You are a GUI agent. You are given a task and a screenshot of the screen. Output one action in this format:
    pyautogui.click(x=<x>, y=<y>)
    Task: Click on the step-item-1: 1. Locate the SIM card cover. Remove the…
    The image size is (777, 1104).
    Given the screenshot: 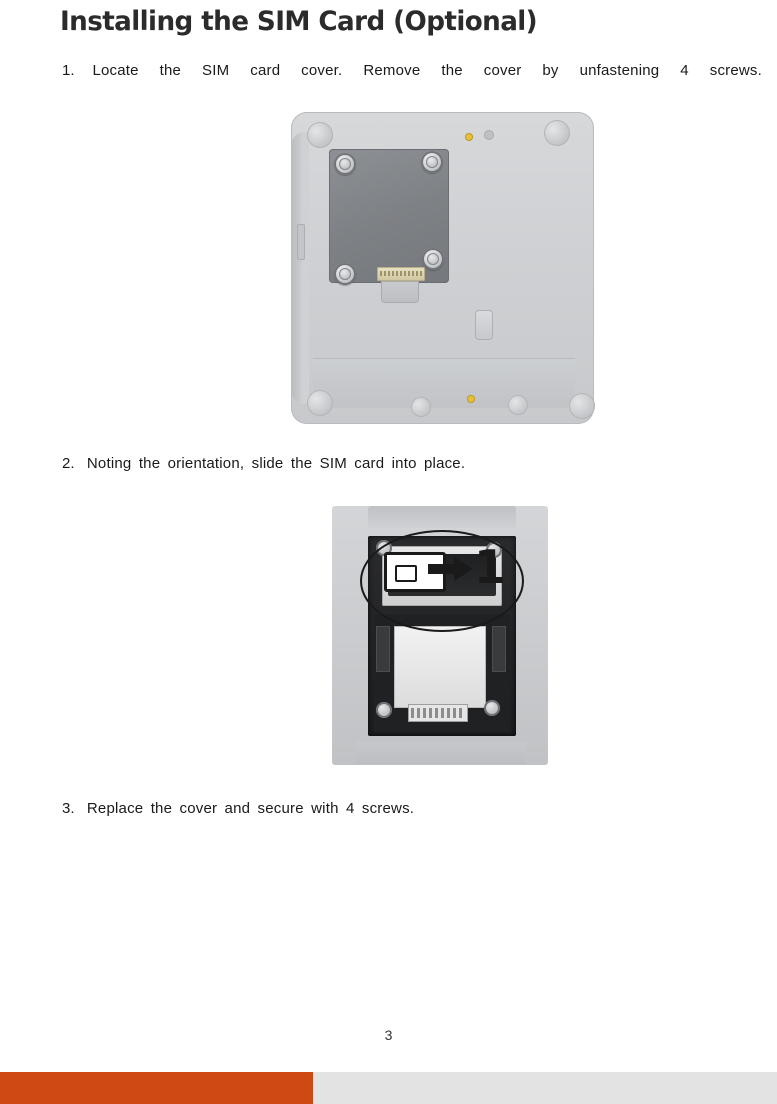 What is the action you would take?
    pyautogui.click(x=412, y=70)
    